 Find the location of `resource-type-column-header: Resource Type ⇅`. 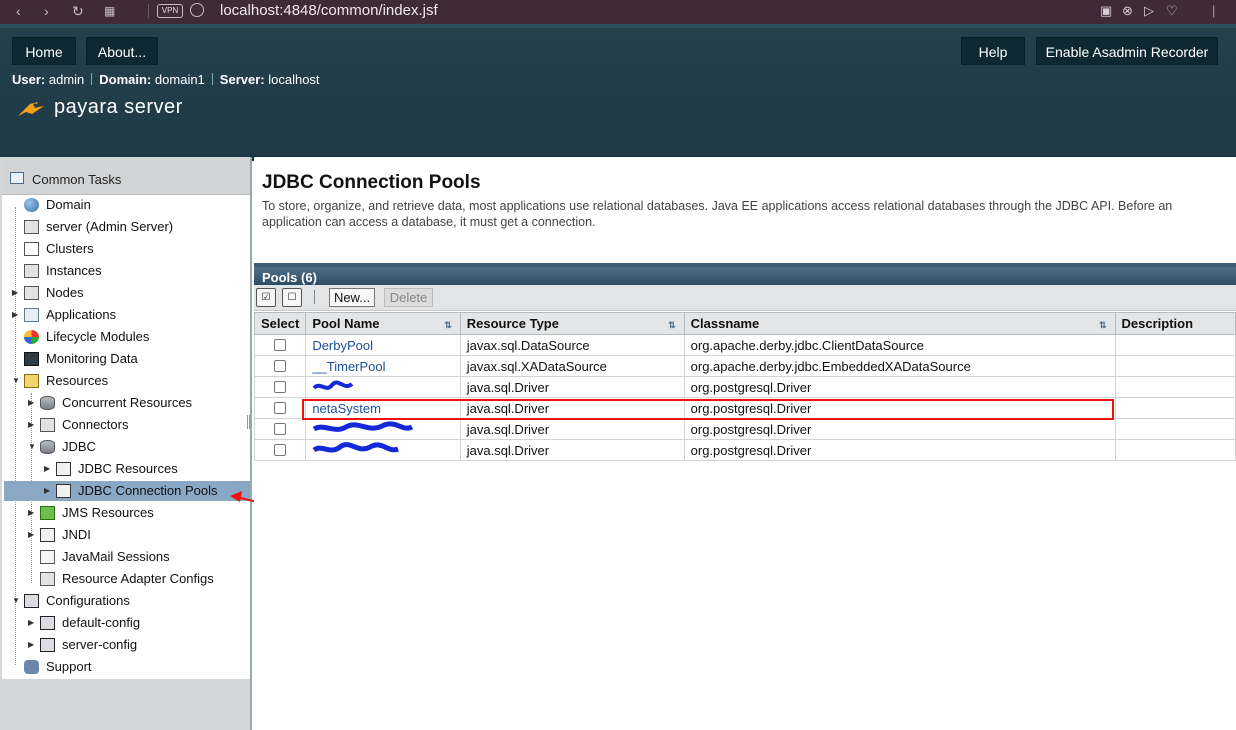

resource-type-column-header: Resource Type ⇅ is located at coordinates (572, 323).